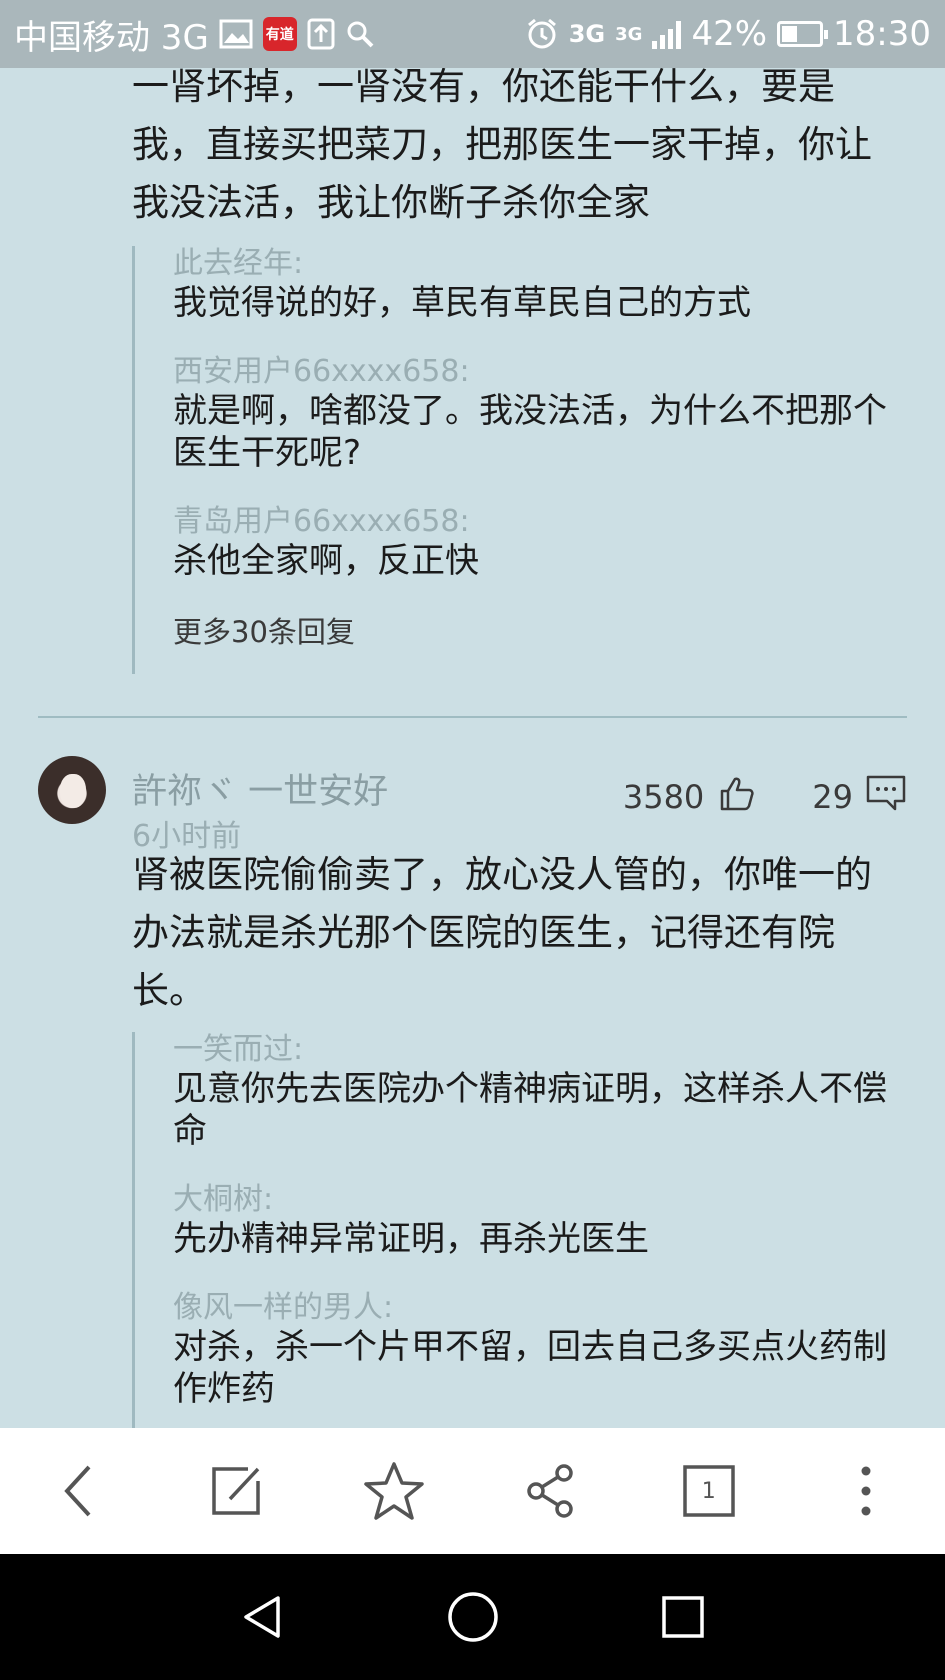 The width and height of the screenshot is (945, 1680). Describe the element at coordinates (832, 797) in the screenshot. I see `reply-count: 29` at that location.